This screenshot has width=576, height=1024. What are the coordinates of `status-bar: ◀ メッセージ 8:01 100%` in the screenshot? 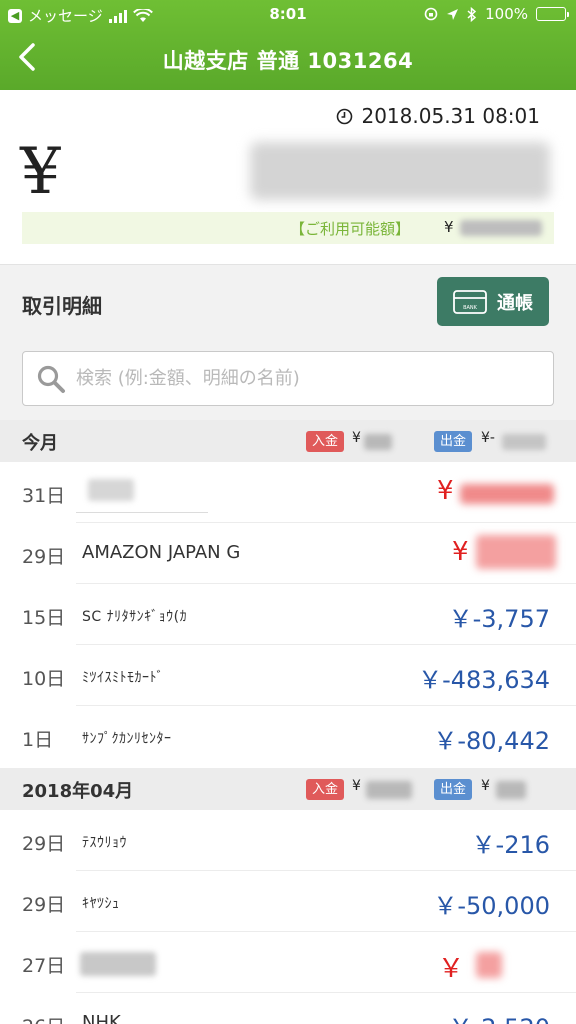 It's located at (288, 15).